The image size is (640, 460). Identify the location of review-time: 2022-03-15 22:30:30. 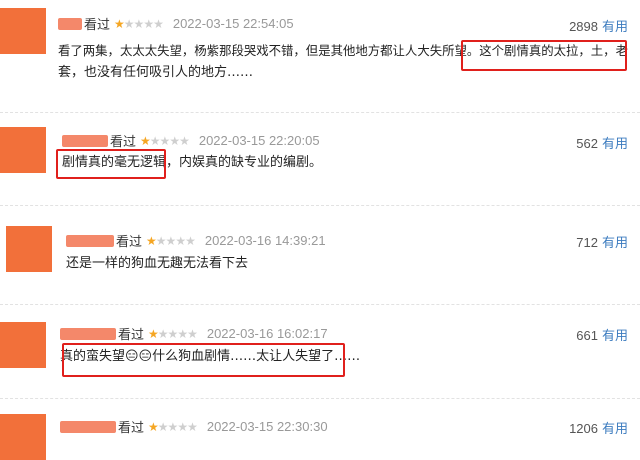
(267, 426).